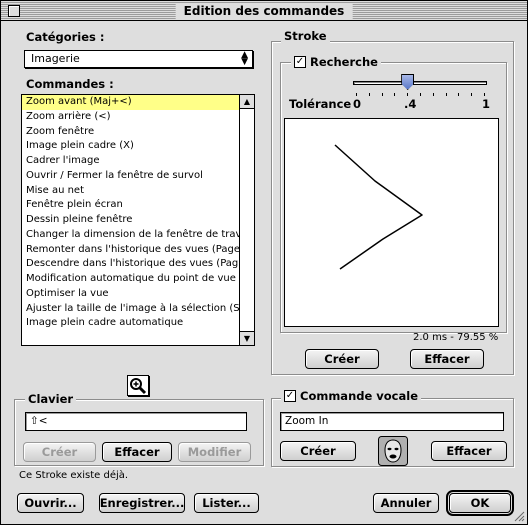  I want to click on stroke-group-title: Stroke, so click(305, 36).